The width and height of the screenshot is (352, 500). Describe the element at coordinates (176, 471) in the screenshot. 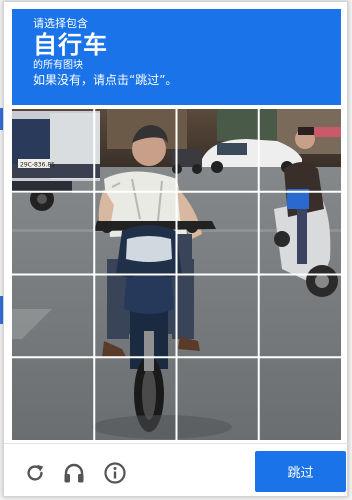

I see `challenge-footer: 跳过` at that location.